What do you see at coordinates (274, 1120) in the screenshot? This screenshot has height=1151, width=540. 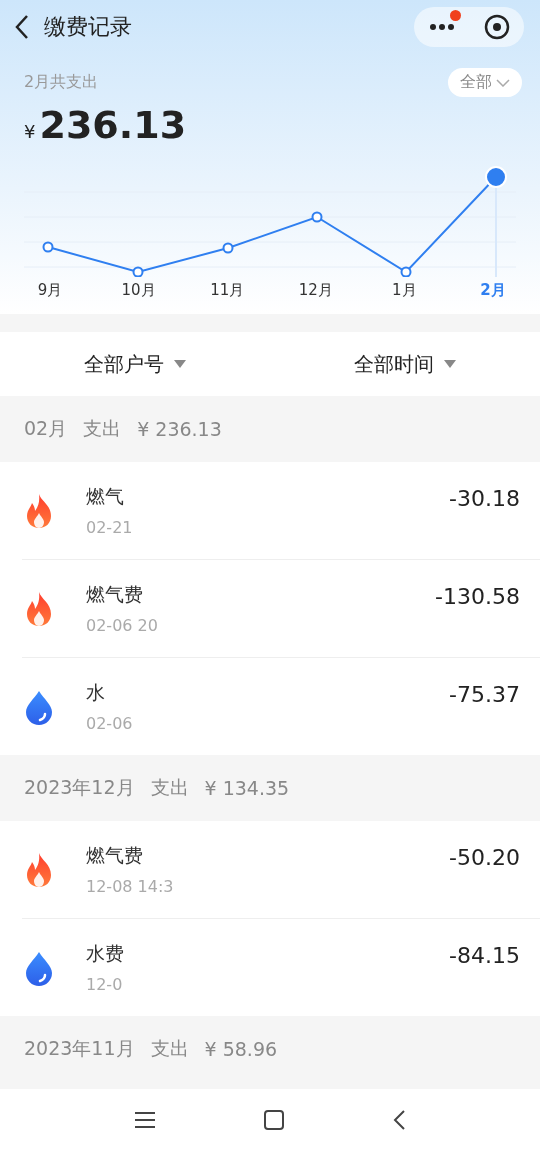 I see `home-icon` at bounding box center [274, 1120].